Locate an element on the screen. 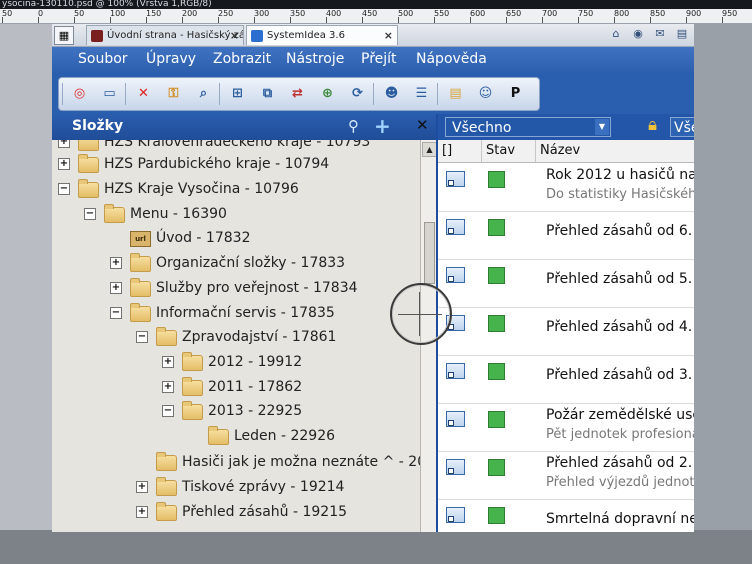 This screenshot has width=752, height=564. chevron-down-icon: ▼ is located at coordinates (602, 127).